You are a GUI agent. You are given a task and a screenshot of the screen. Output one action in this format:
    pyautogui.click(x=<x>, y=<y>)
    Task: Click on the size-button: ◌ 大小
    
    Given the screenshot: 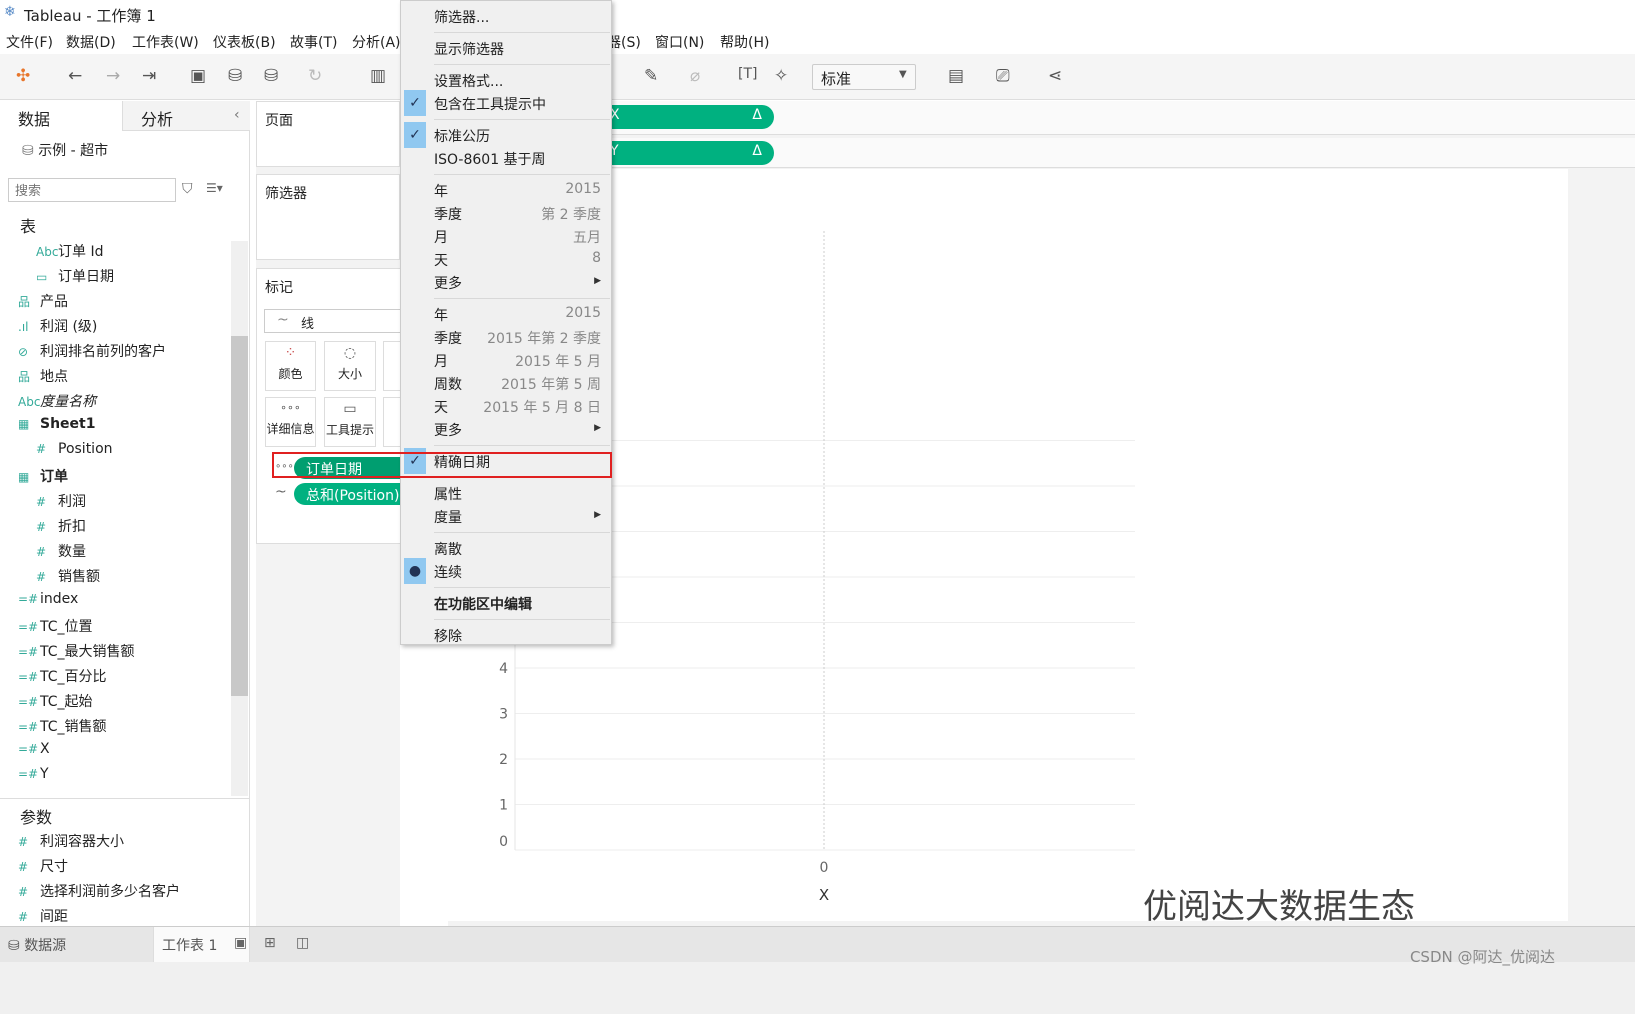 What is the action you would take?
    pyautogui.click(x=350, y=366)
    